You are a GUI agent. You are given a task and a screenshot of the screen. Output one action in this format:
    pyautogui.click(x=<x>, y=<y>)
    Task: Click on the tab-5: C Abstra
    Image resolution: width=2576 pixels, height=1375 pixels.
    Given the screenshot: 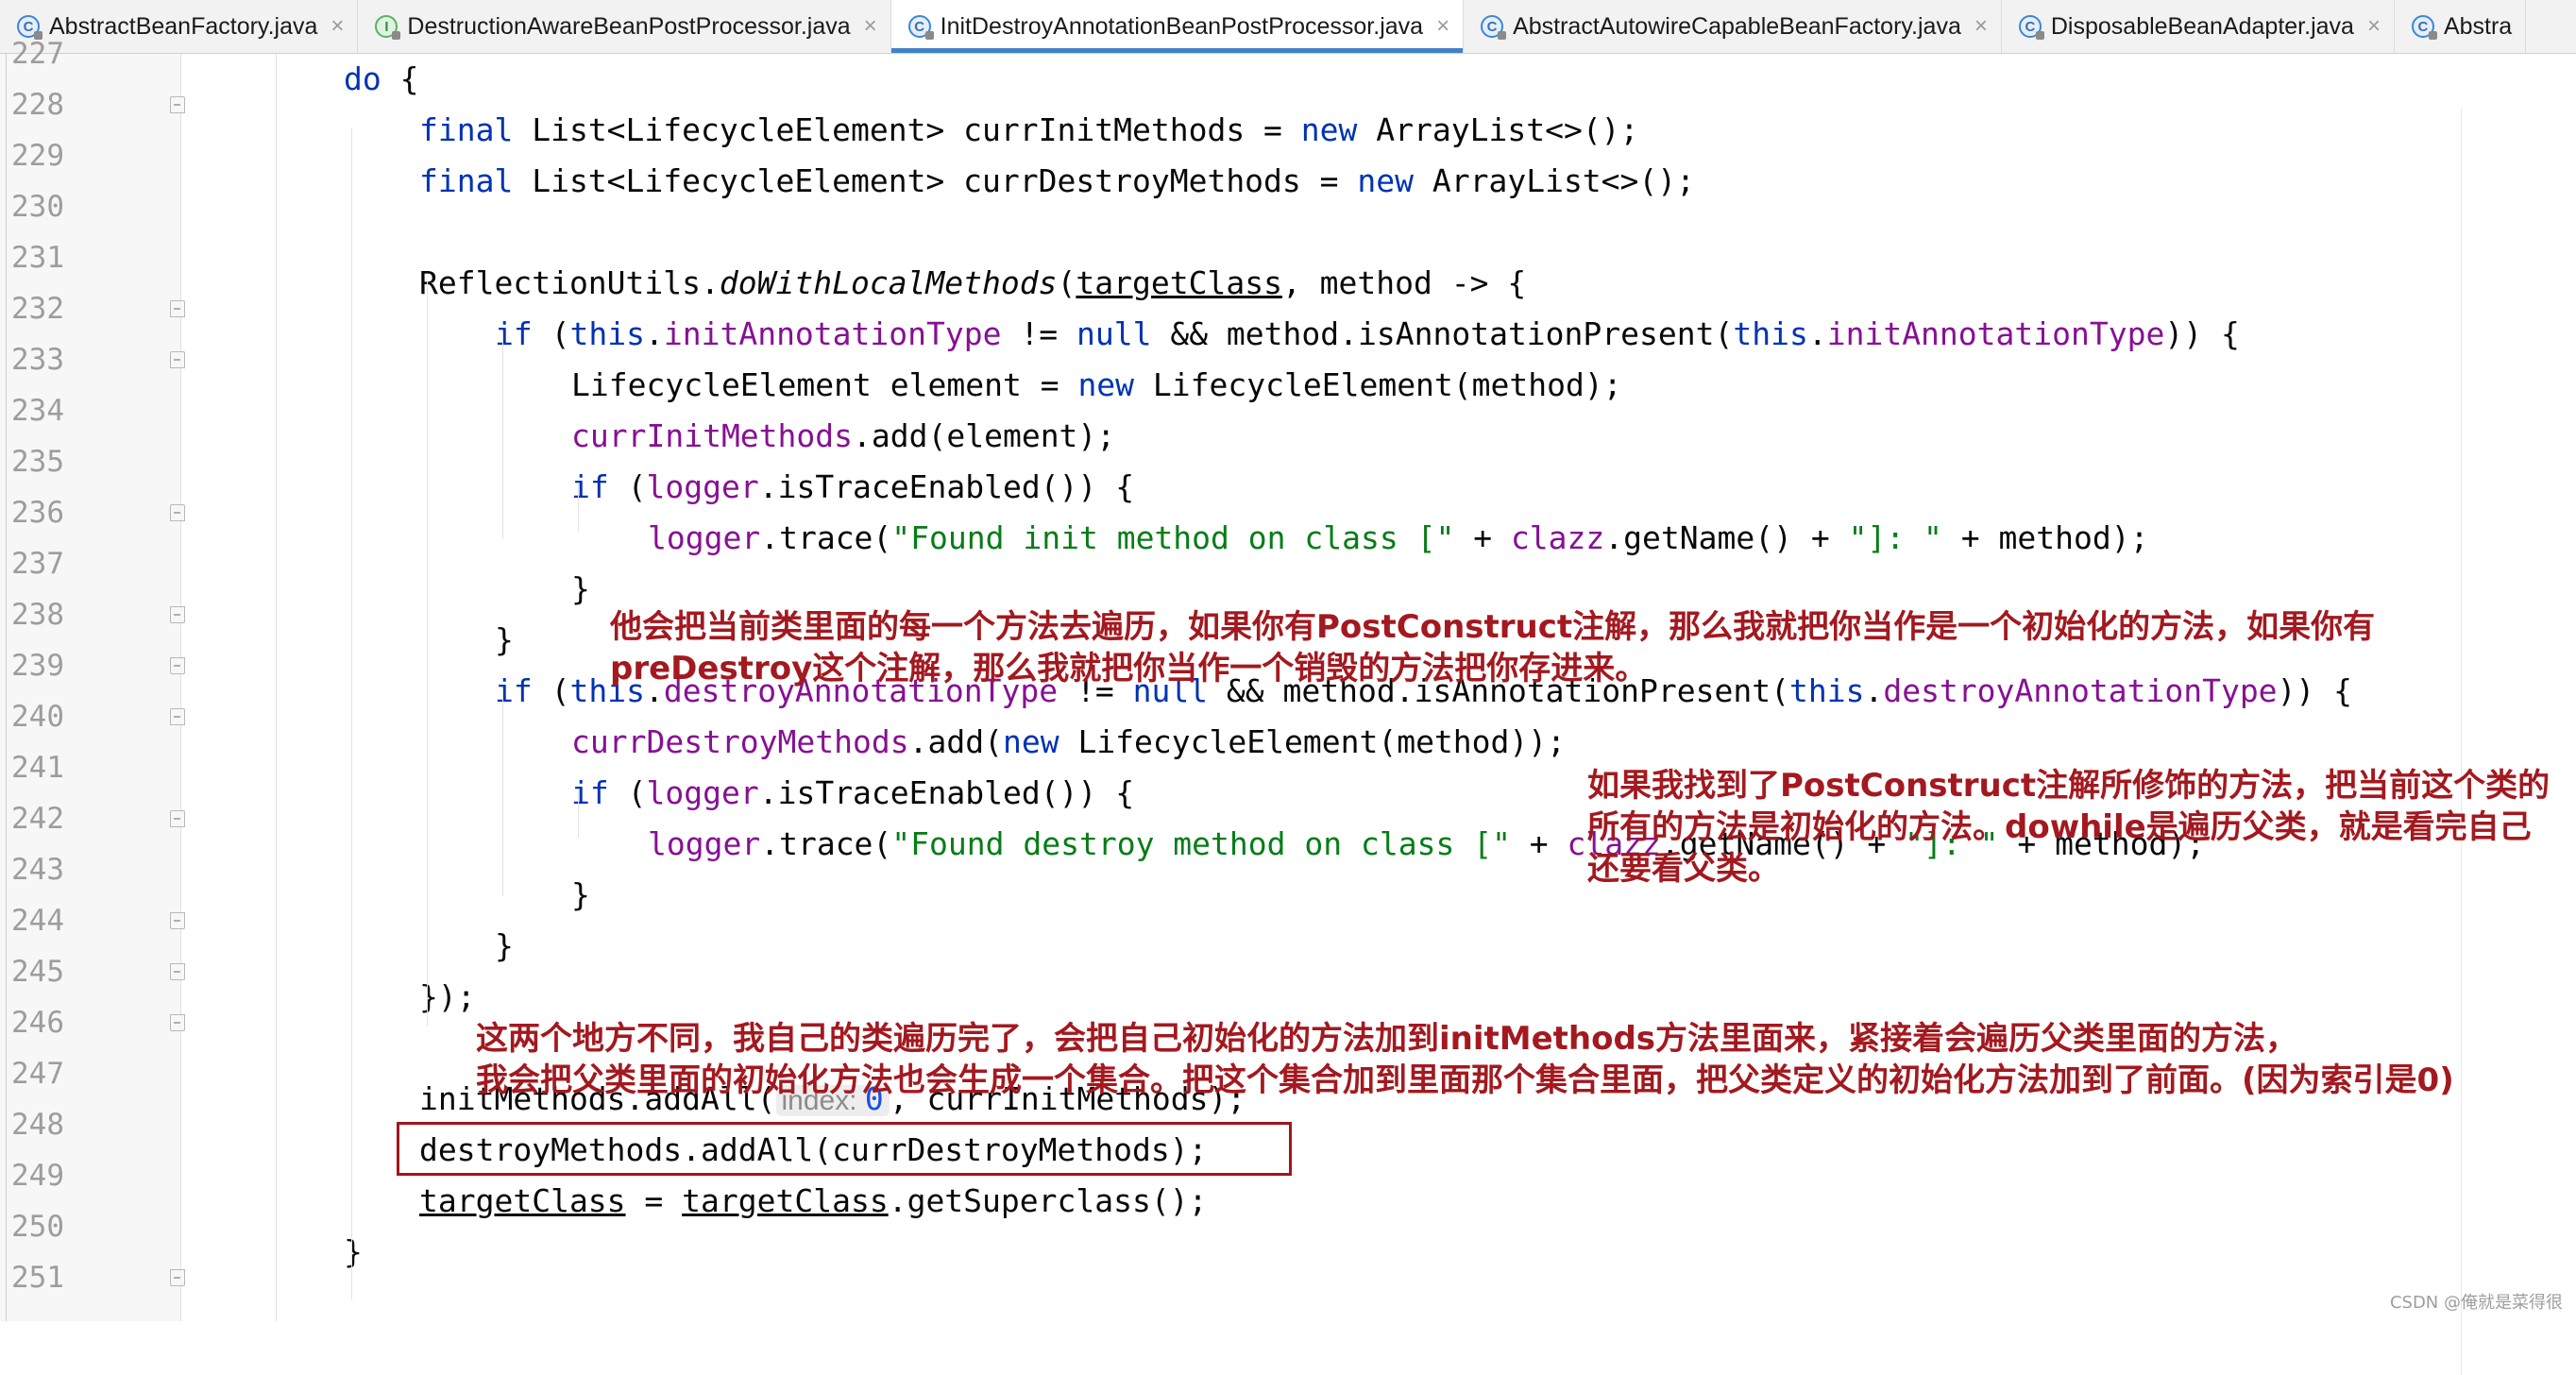 What is the action you would take?
    pyautogui.click(x=2461, y=26)
    